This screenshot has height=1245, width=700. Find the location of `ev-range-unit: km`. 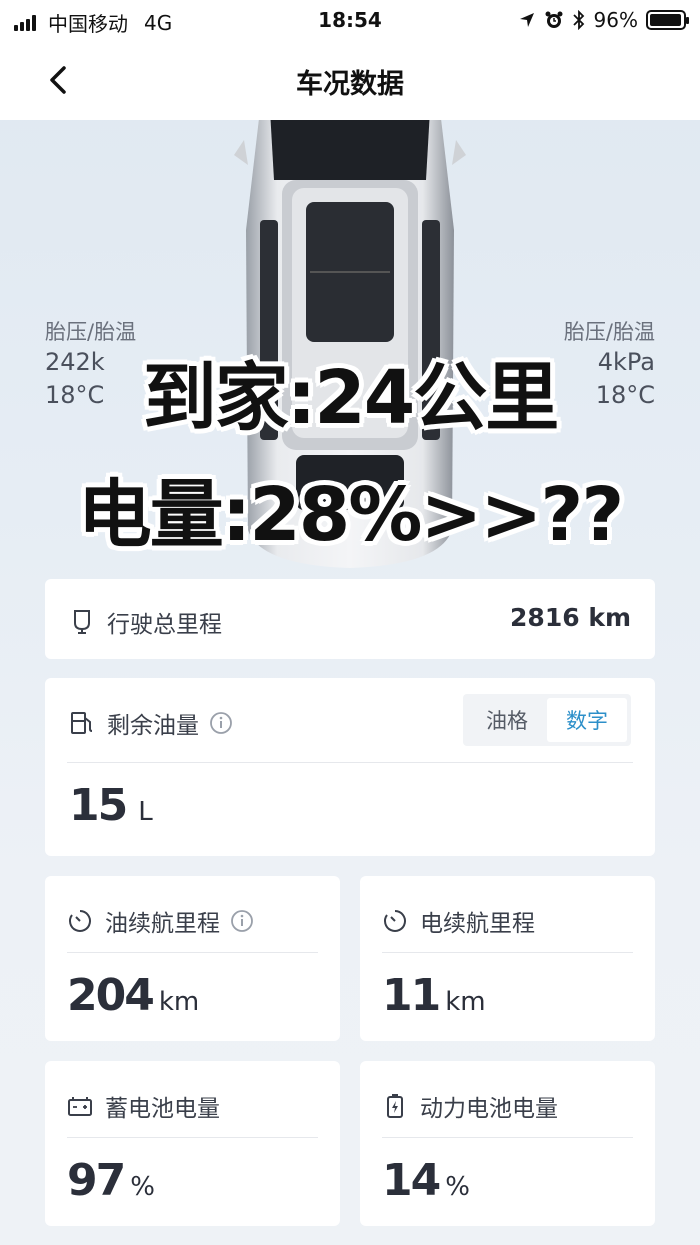

ev-range-unit: km is located at coordinates (465, 1002).